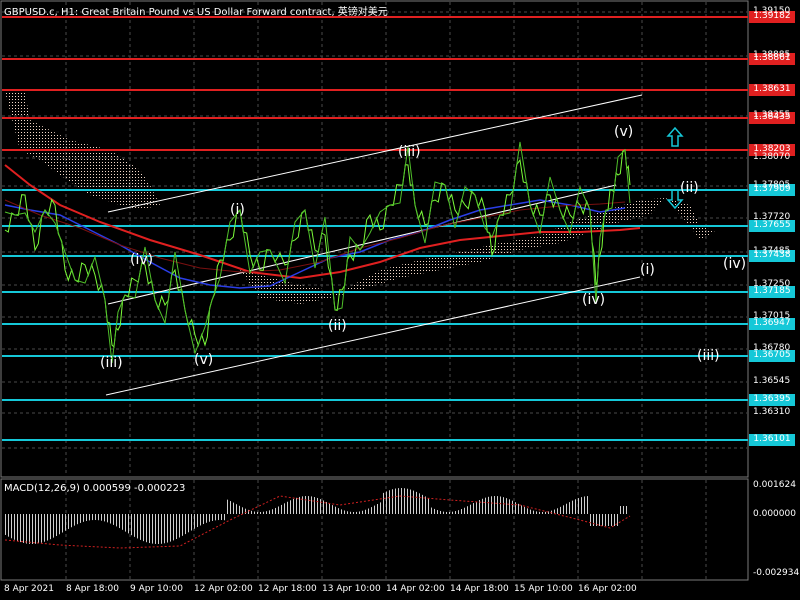 This screenshot has height=600, width=800. Describe the element at coordinates (772, 291) in the screenshot. I see `price-tag: 1.37185` at that location.